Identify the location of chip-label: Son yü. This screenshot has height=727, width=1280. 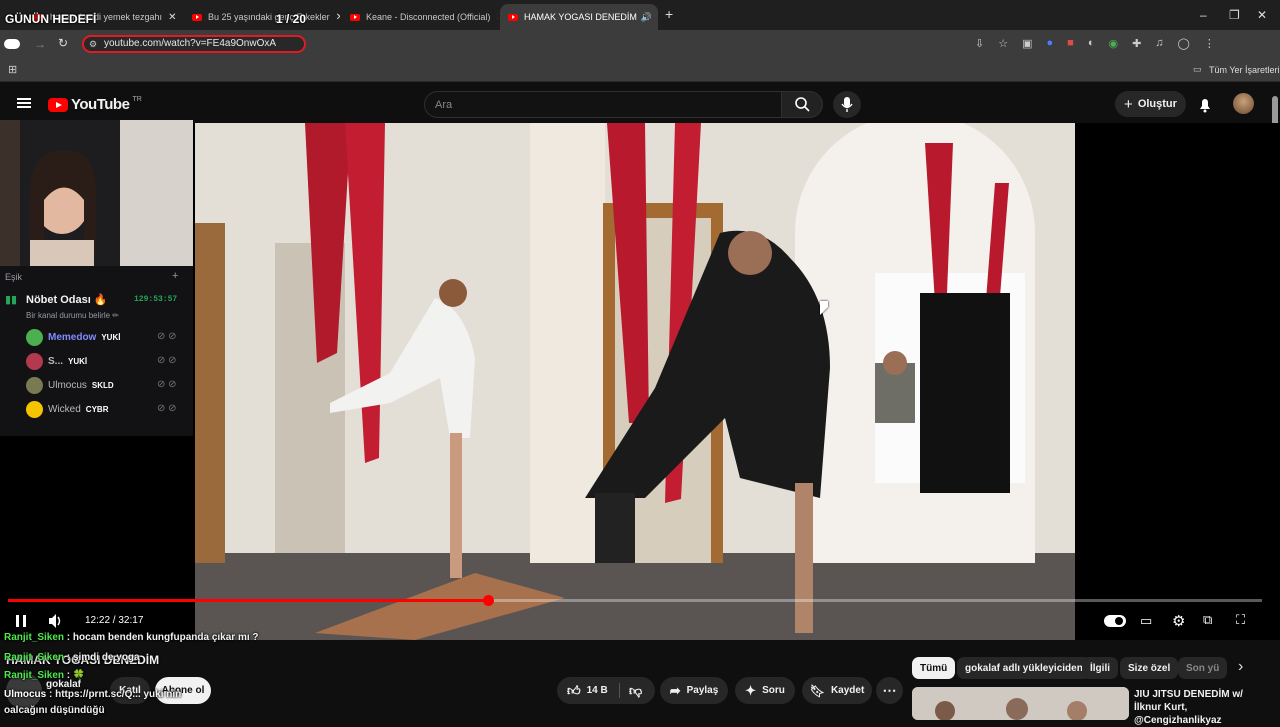
(1203, 668).